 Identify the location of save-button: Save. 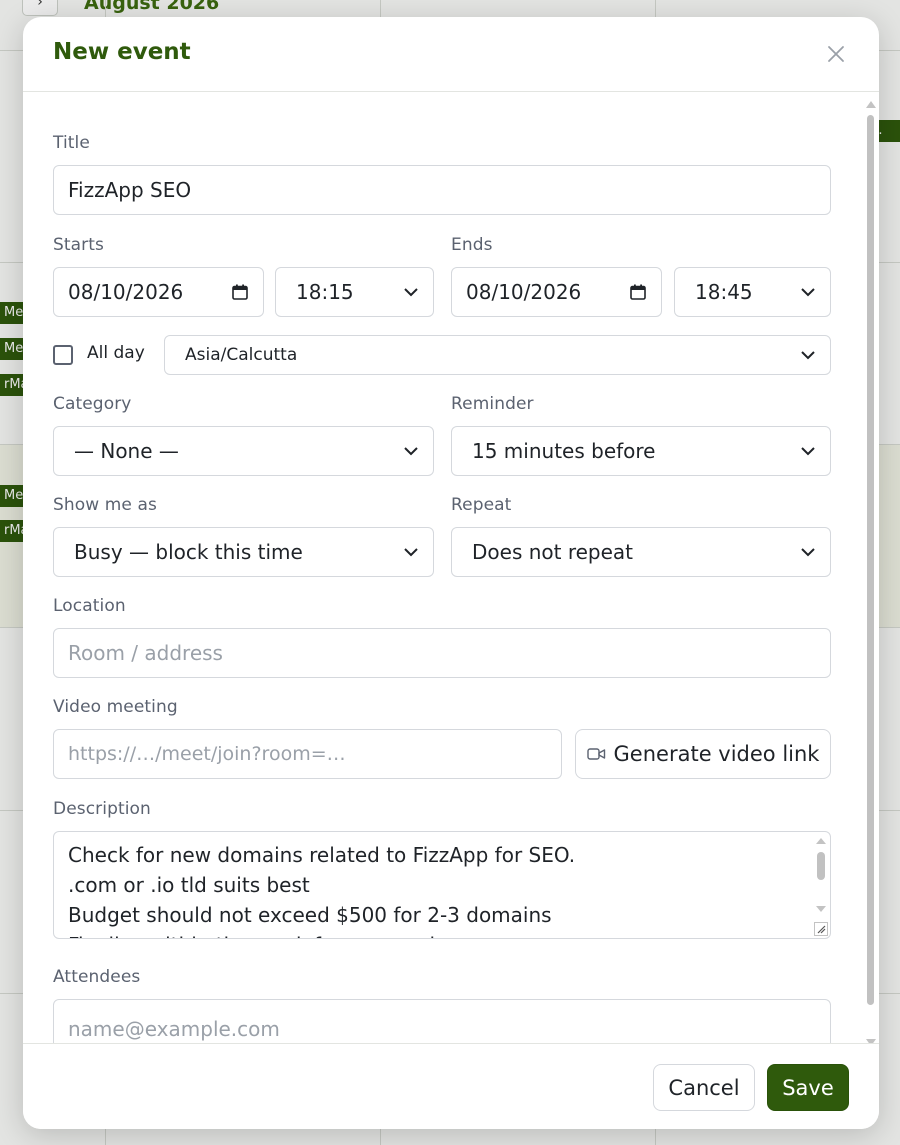
(808, 1087).